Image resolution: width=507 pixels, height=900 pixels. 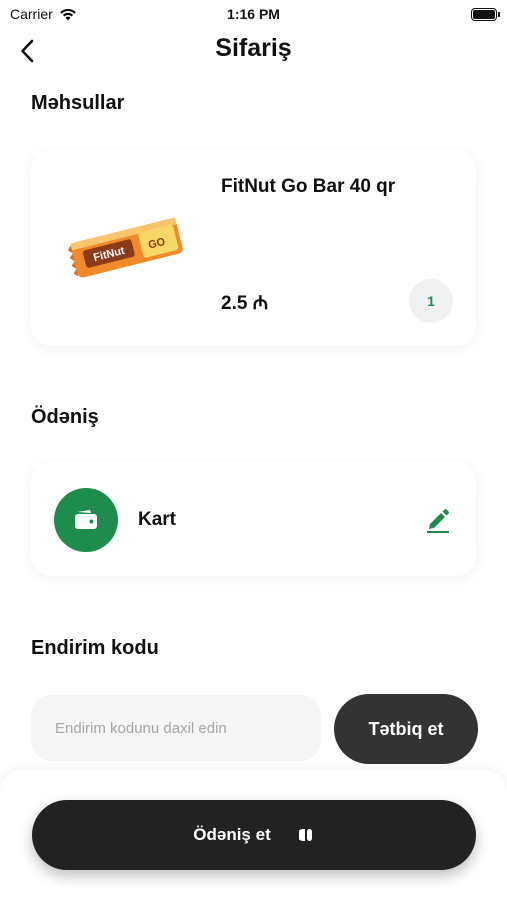 What do you see at coordinates (253, 48) in the screenshot?
I see `page-title: Sifariş` at bounding box center [253, 48].